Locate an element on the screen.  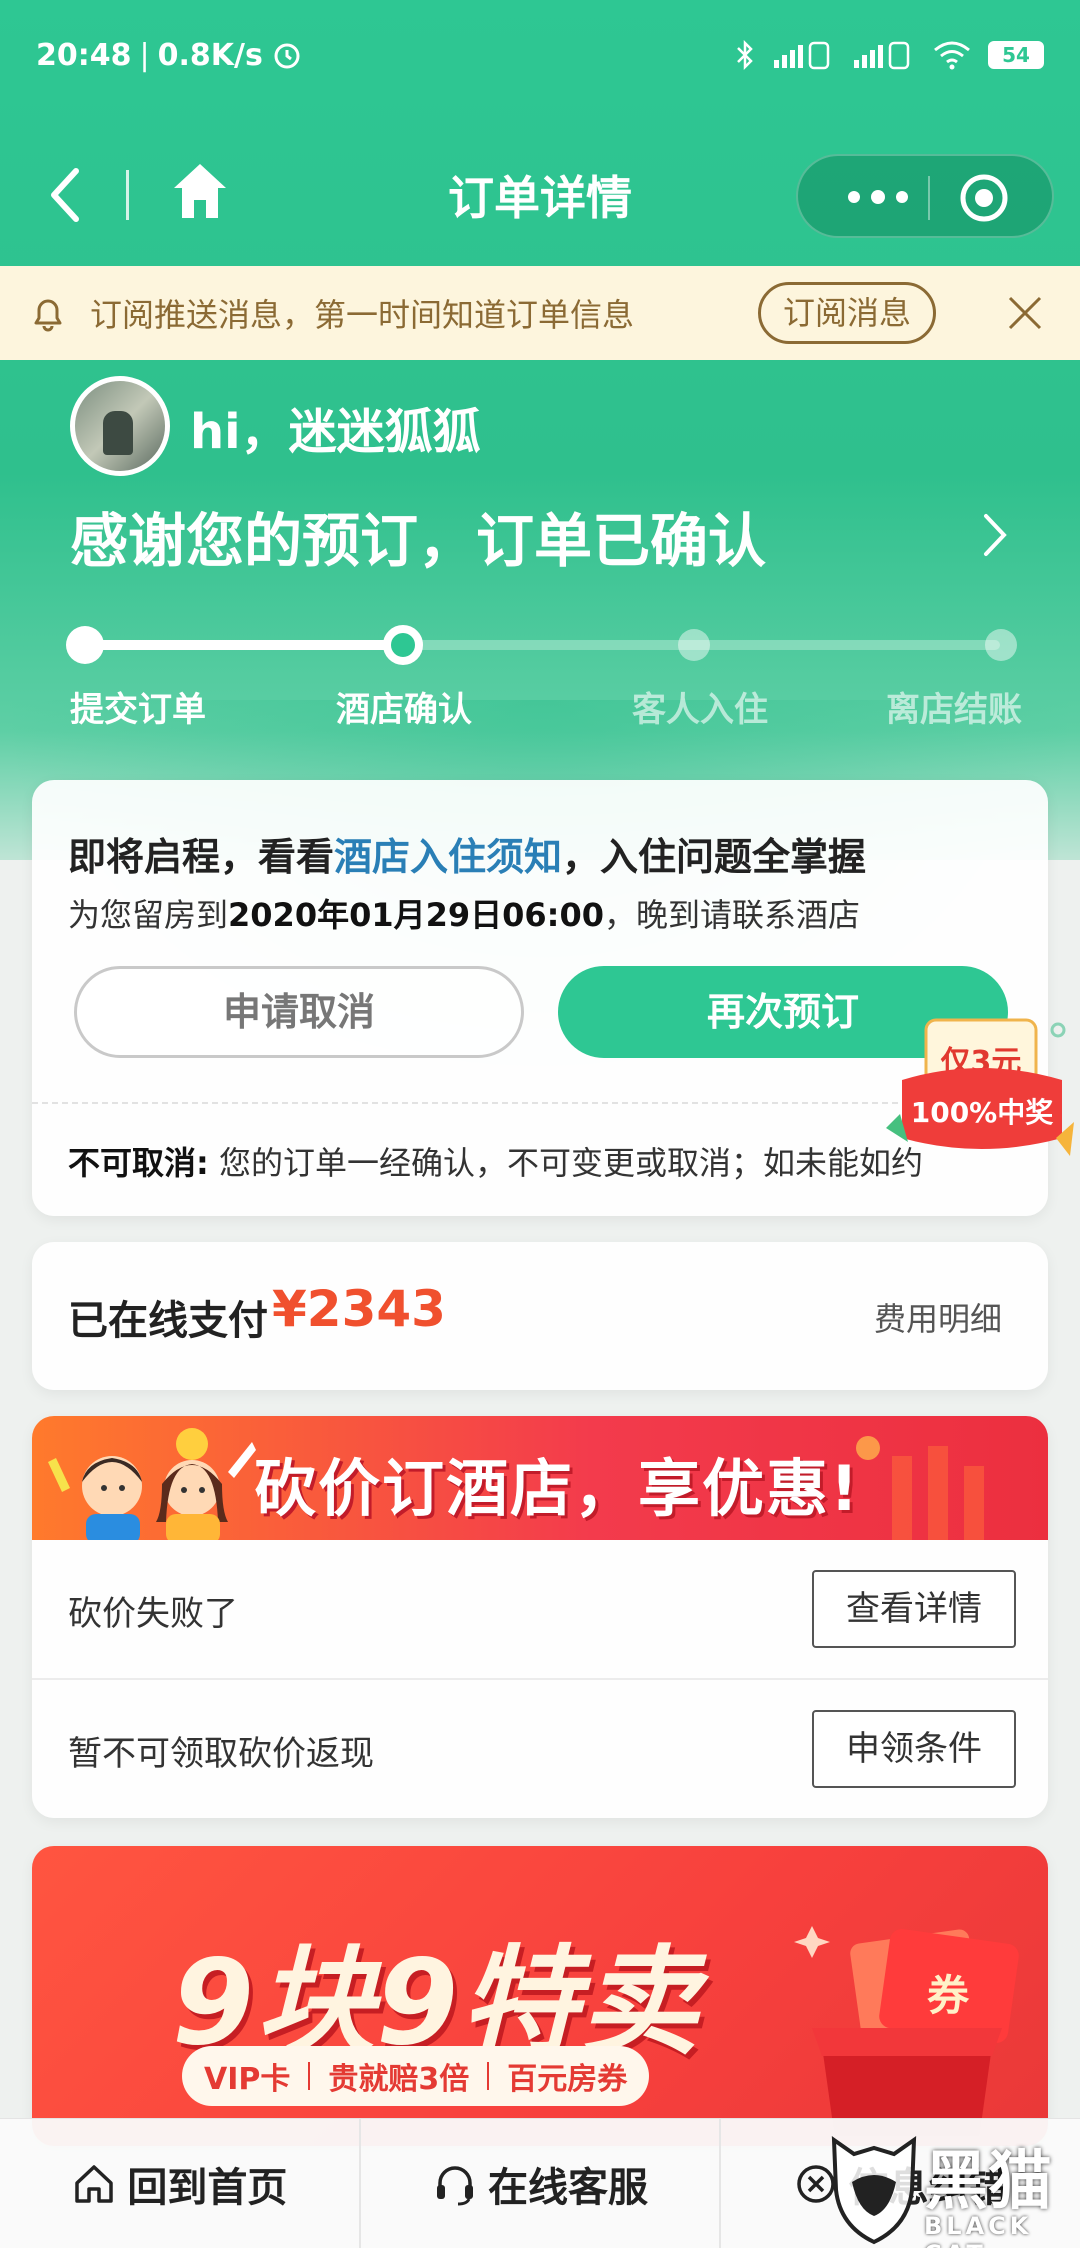
gift-label: 券 is located at coordinates (948, 1995).